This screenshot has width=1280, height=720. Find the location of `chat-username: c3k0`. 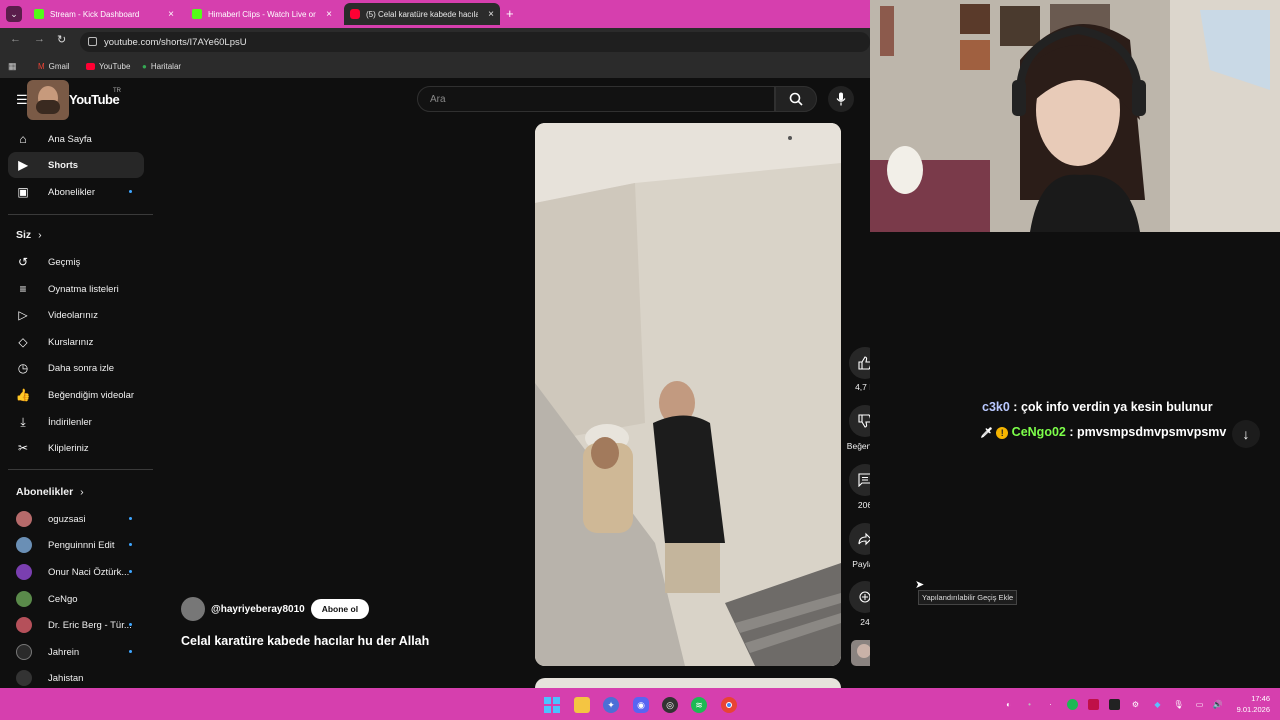

chat-username: c3k0 is located at coordinates (996, 407).